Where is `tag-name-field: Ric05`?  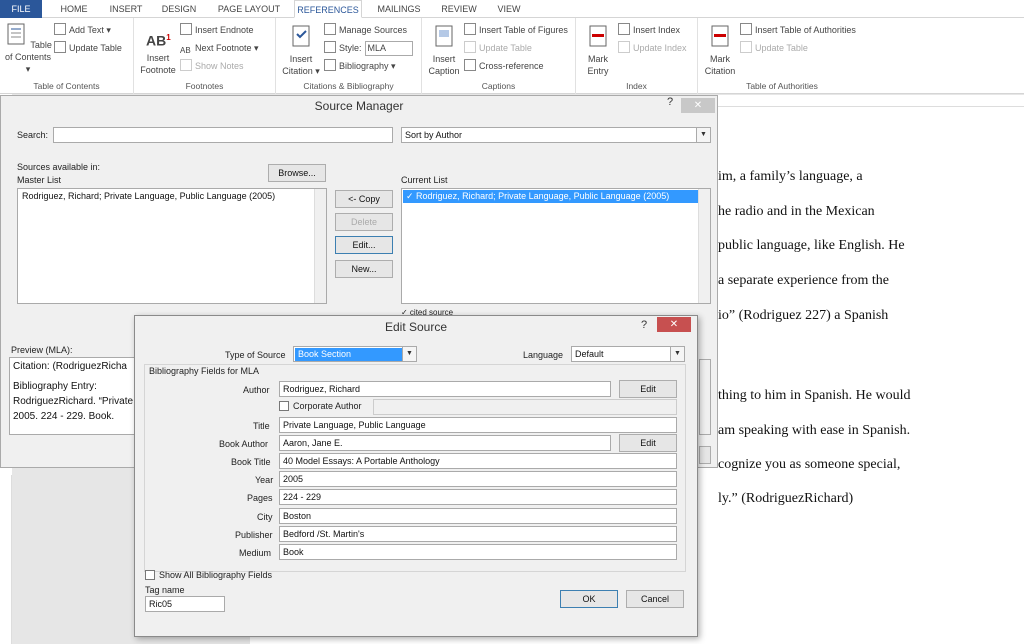 tag-name-field: Ric05 is located at coordinates (185, 604).